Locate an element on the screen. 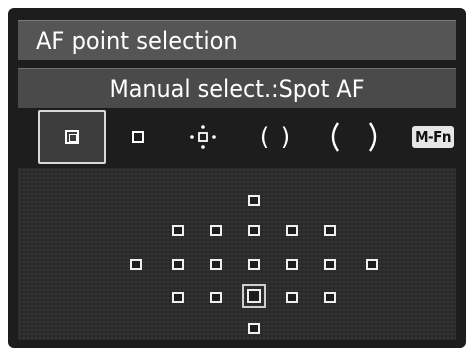  auto-select-af-option is located at coordinates (354, 137).